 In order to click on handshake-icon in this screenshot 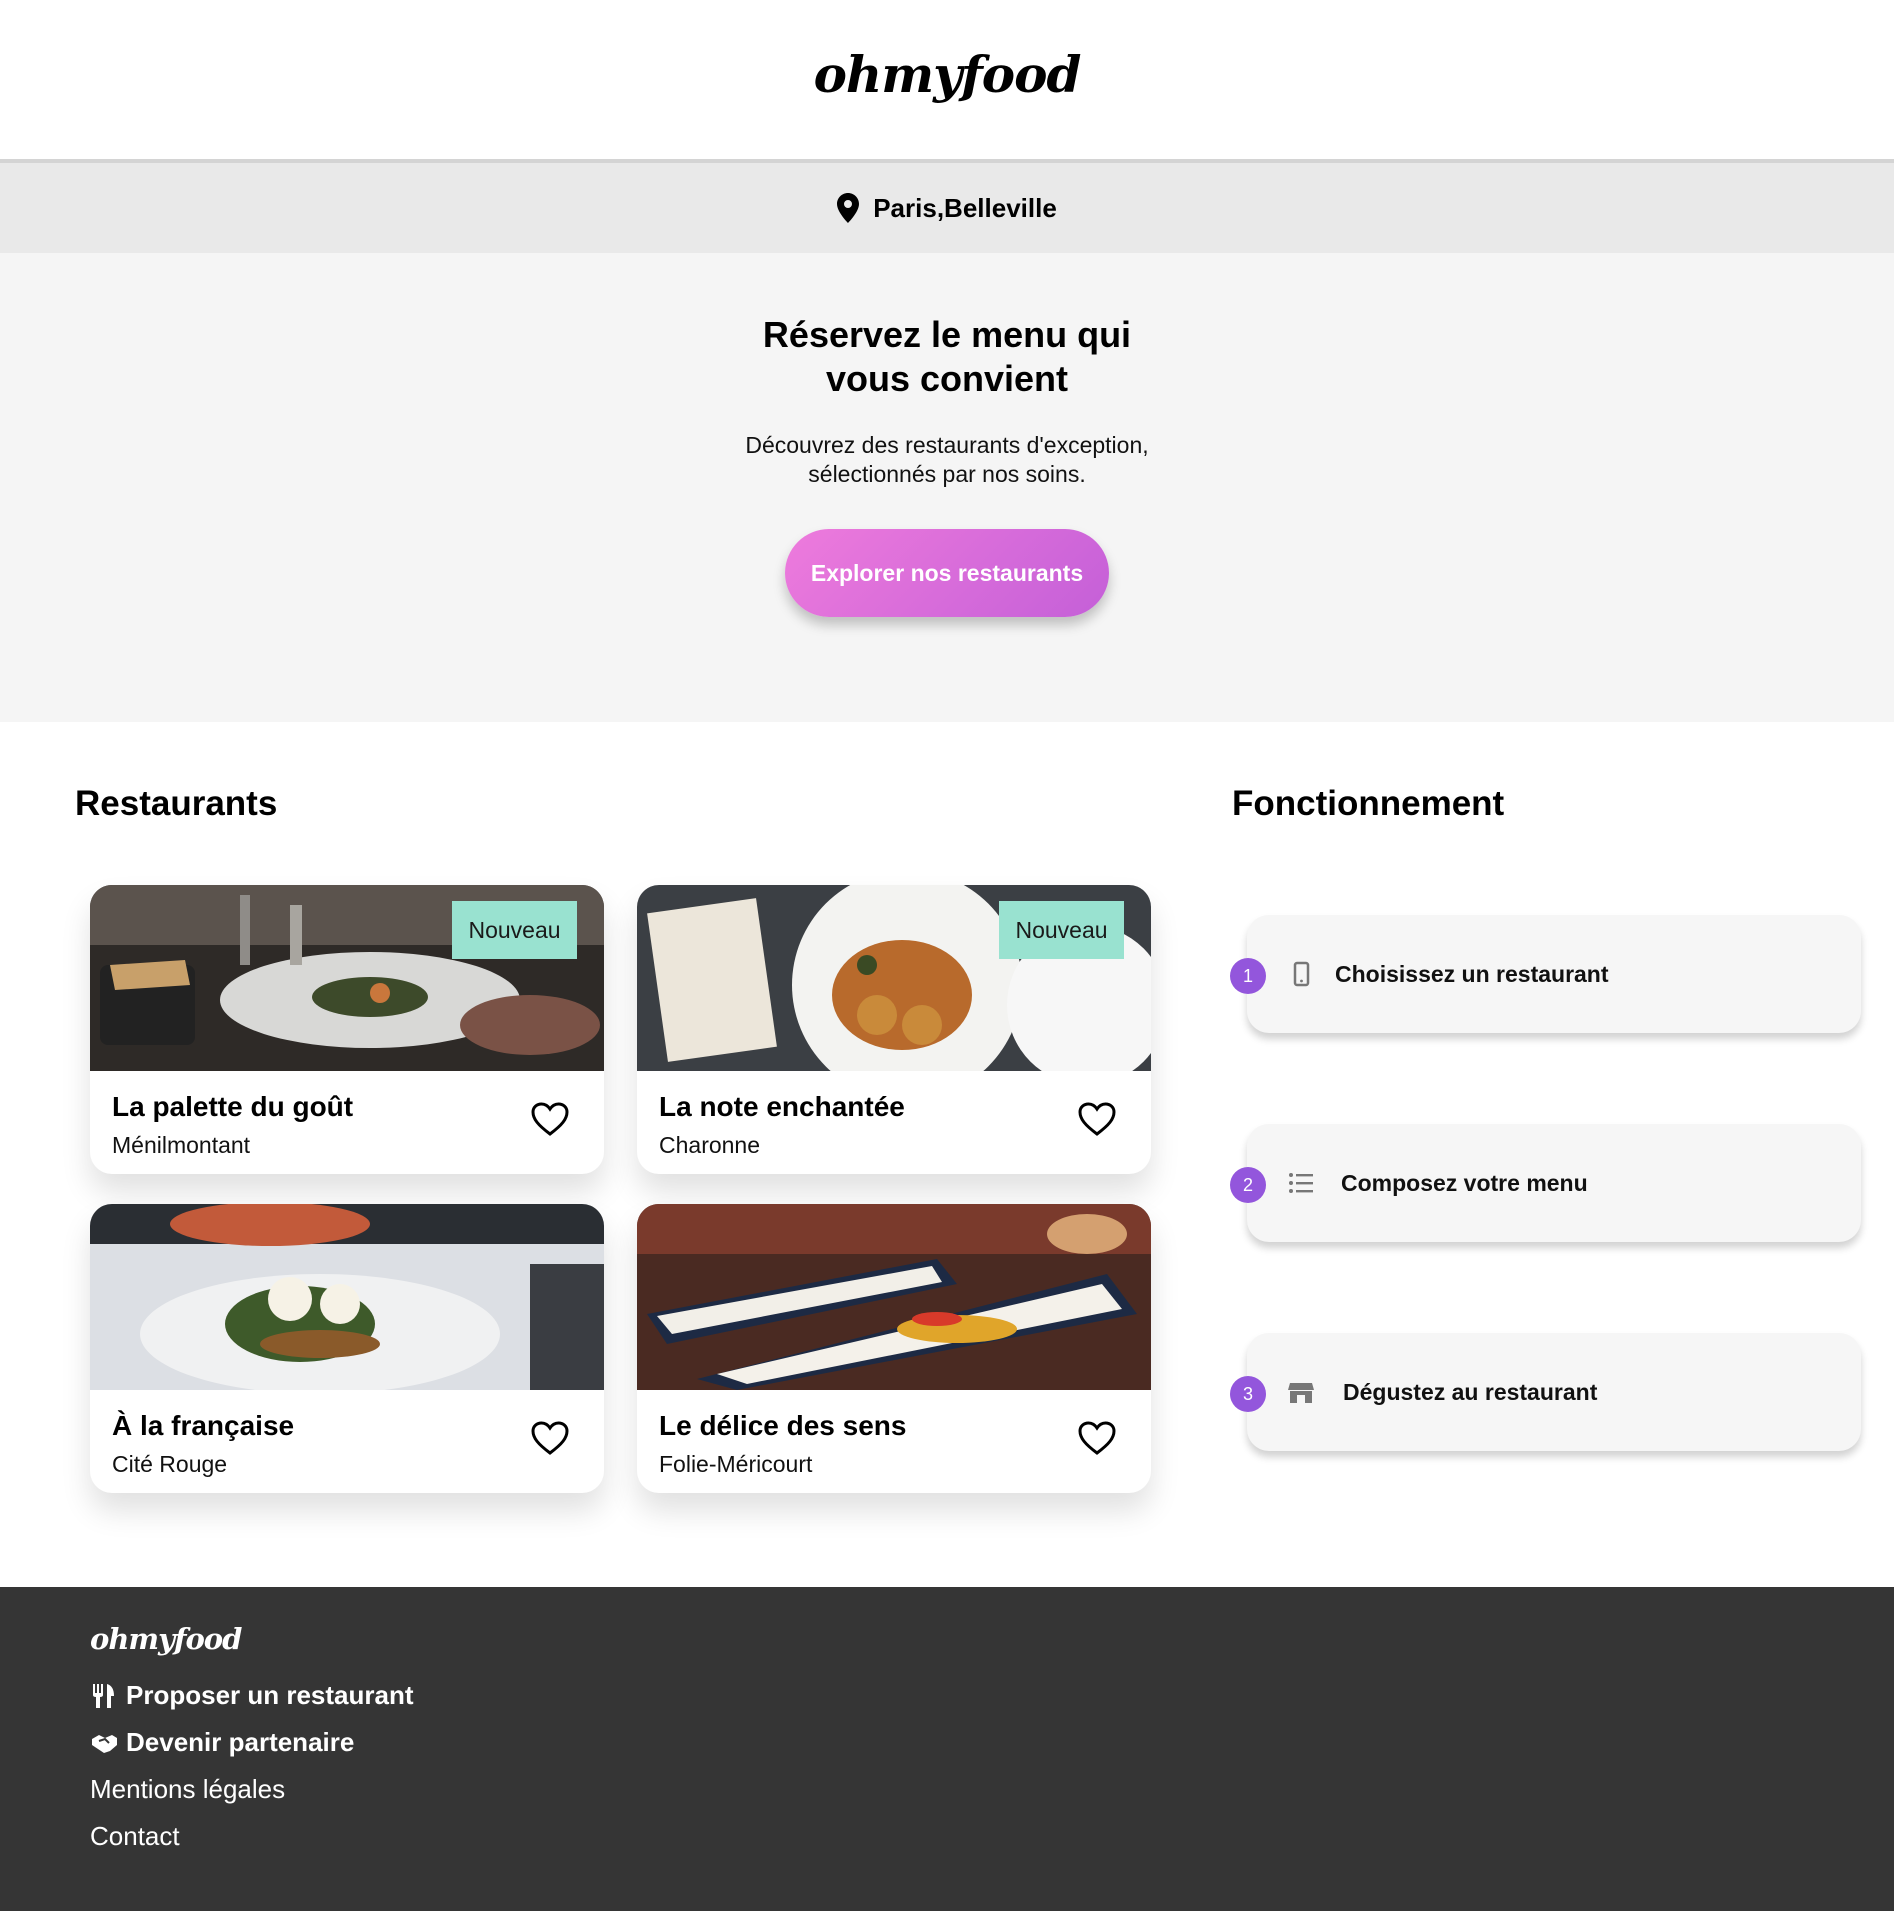, I will do `click(104, 1743)`.